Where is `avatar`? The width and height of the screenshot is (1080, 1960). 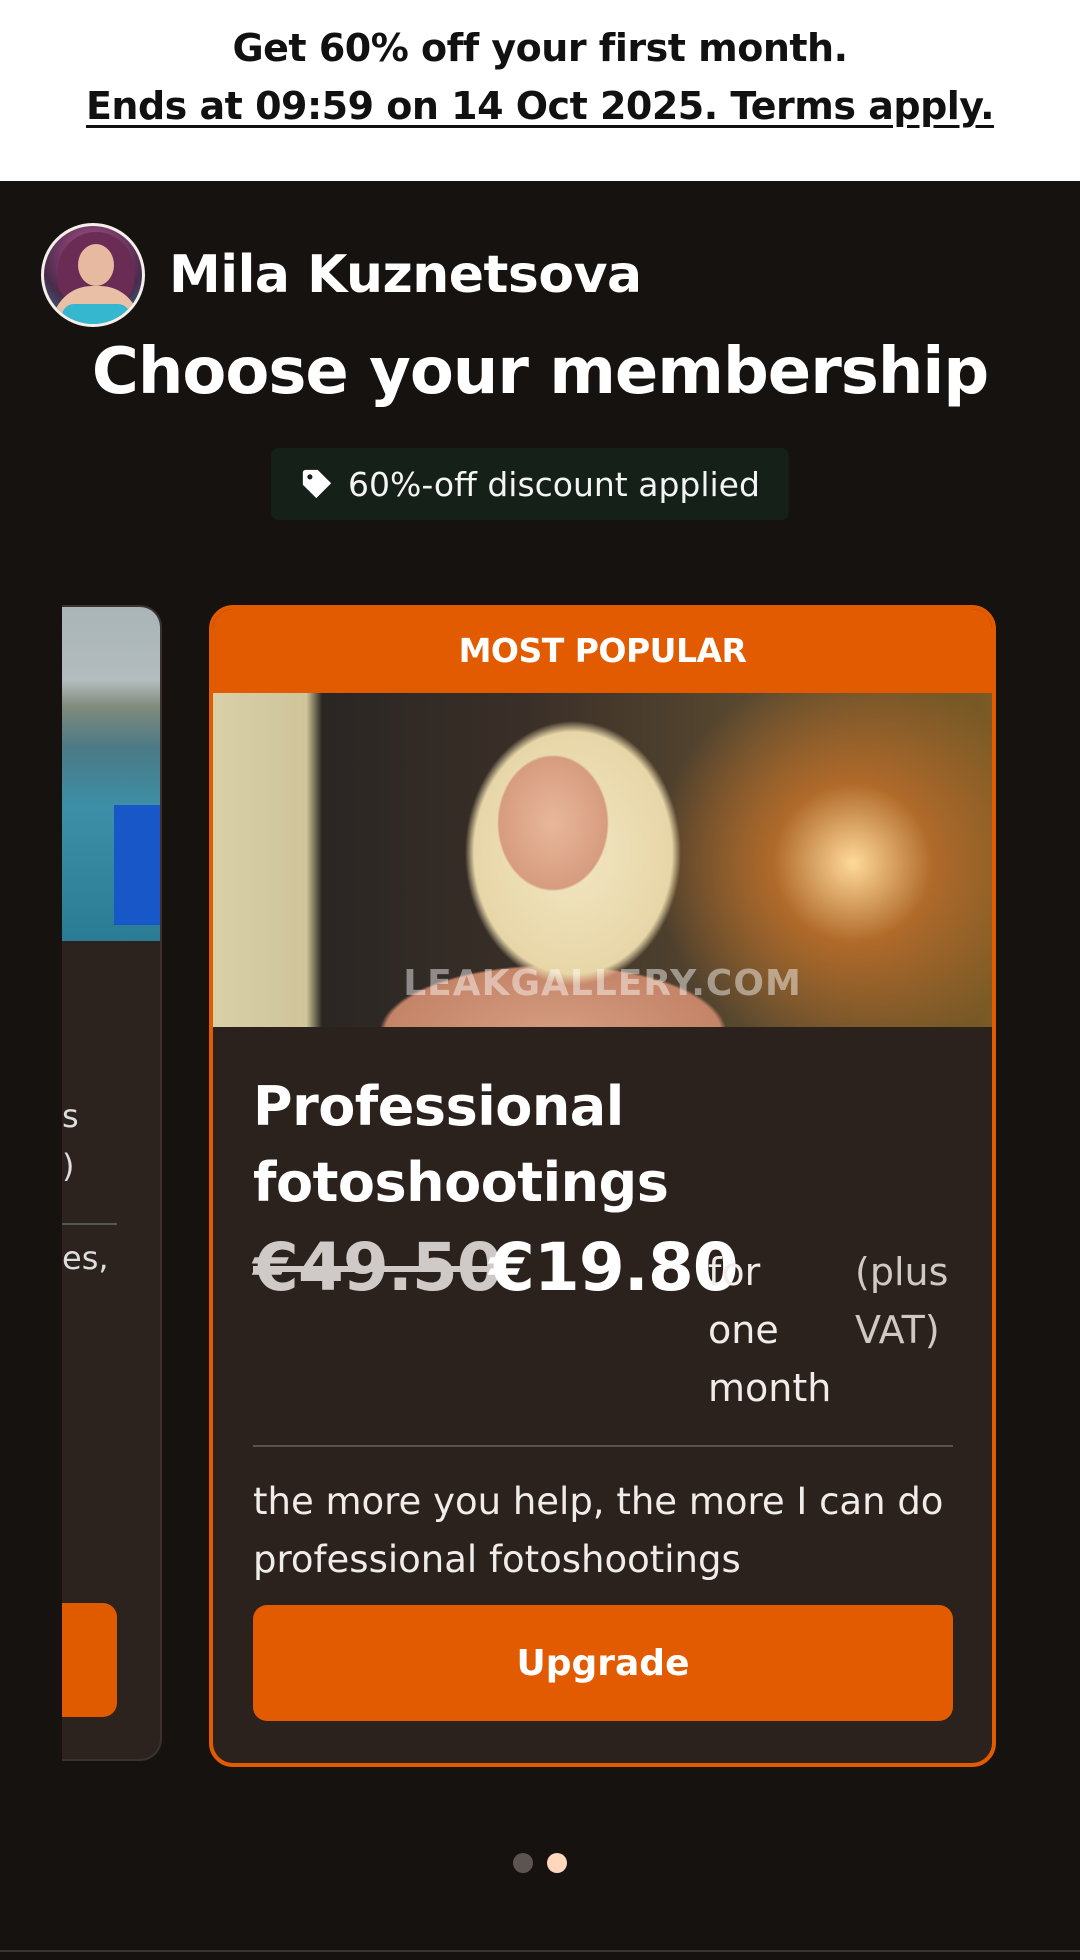 avatar is located at coordinates (93, 275).